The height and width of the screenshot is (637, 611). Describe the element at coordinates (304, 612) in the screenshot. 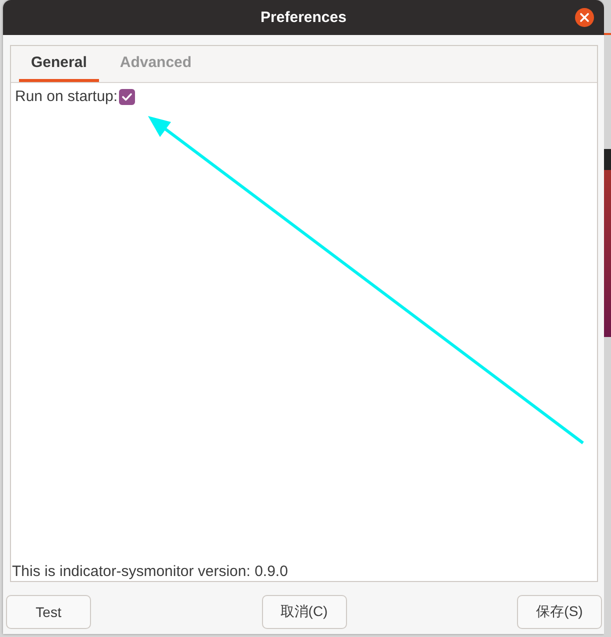

I see `dialog-button: 取消(C)` at that location.